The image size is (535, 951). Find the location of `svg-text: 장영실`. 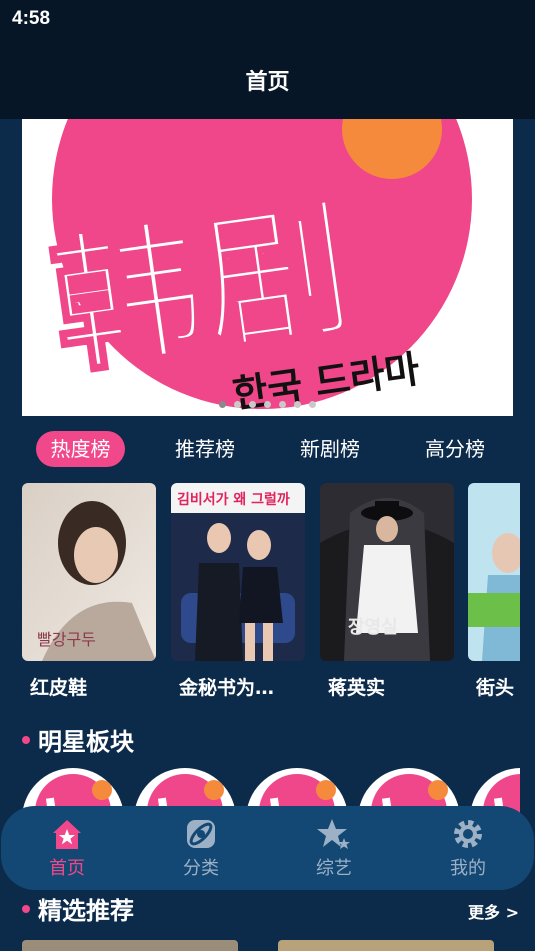

svg-text: 장영실 is located at coordinates (373, 627).